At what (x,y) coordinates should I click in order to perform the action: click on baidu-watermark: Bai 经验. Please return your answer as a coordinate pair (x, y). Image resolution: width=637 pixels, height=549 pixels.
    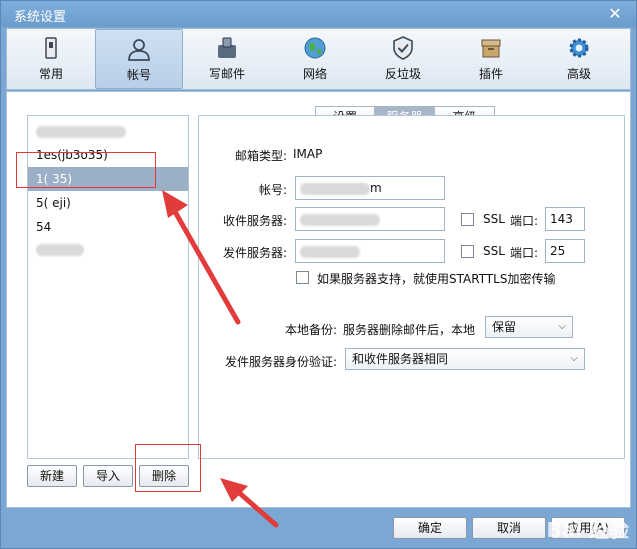
    Looking at the image, I should click on (587, 530).